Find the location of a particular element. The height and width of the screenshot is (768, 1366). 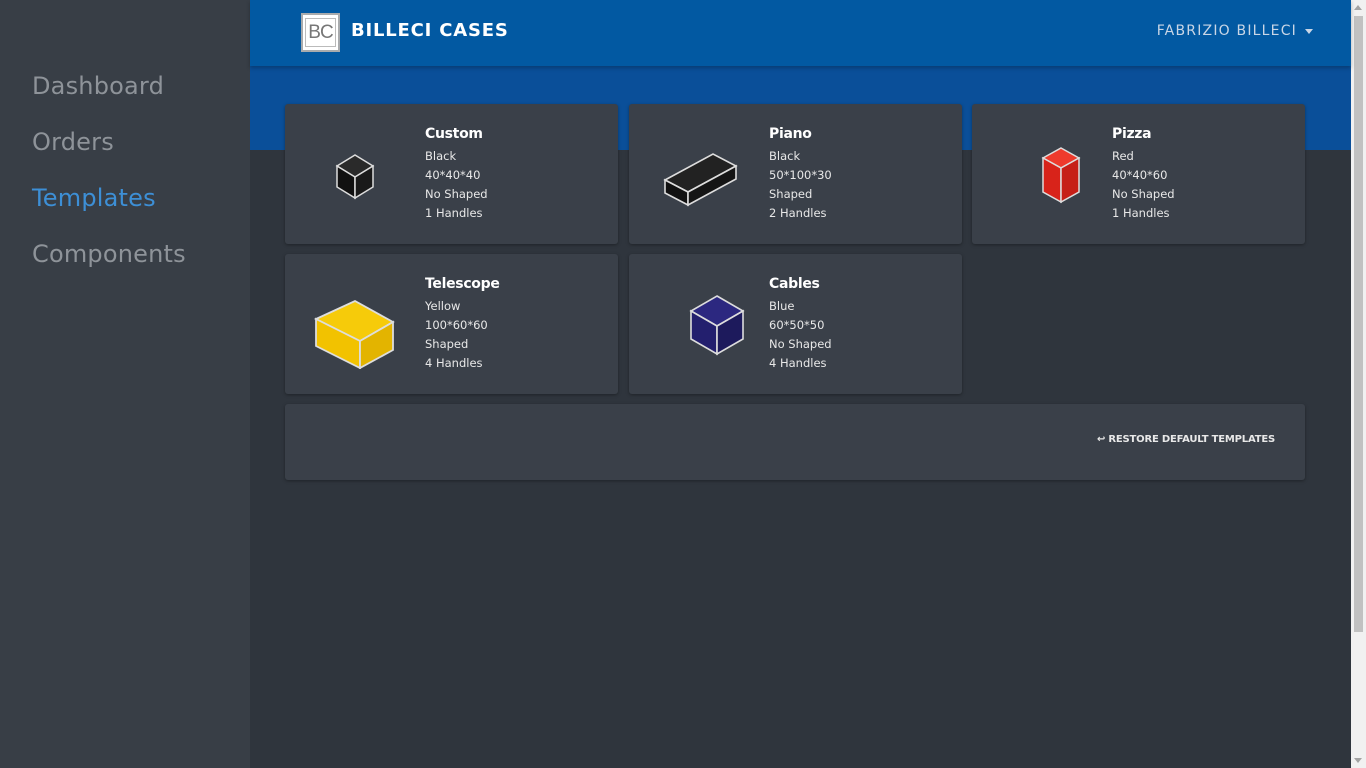

scroll-up-arrow-icon is located at coordinates (1358, 7).